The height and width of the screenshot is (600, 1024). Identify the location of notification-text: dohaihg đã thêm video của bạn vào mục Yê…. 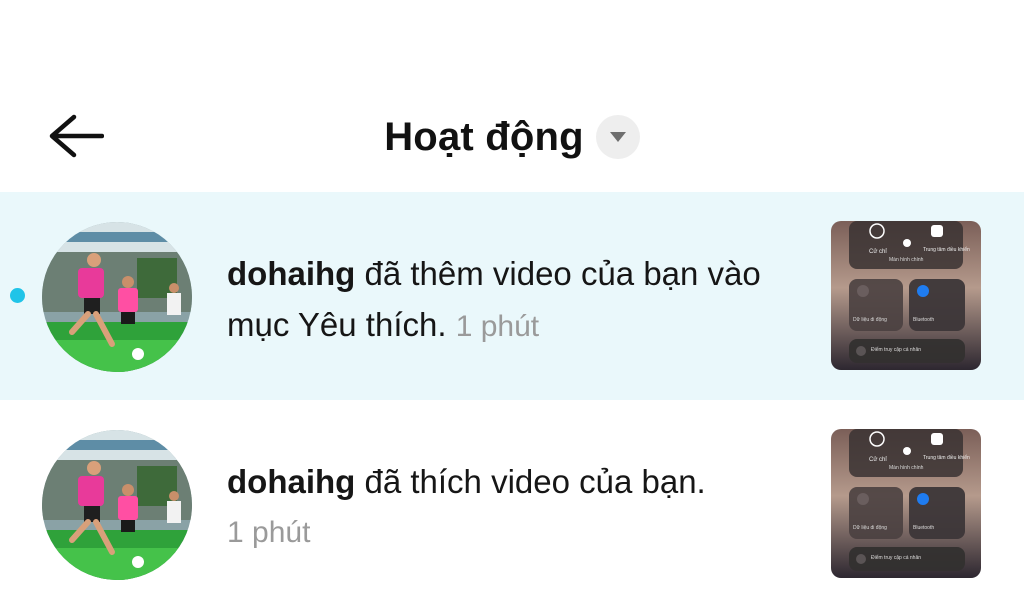
(517, 300).